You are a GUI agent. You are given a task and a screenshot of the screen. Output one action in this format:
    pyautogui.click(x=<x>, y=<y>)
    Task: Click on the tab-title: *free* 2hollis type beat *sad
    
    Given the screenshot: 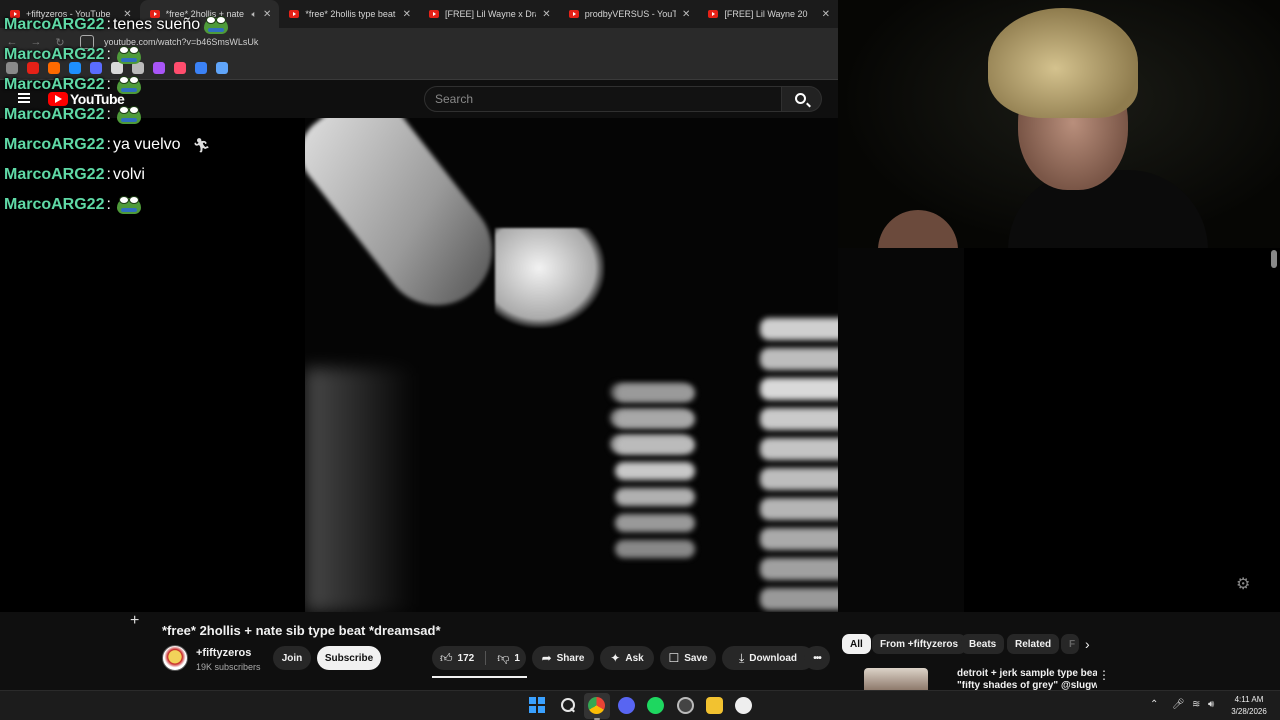 What is the action you would take?
    pyautogui.click(x=350, y=14)
    